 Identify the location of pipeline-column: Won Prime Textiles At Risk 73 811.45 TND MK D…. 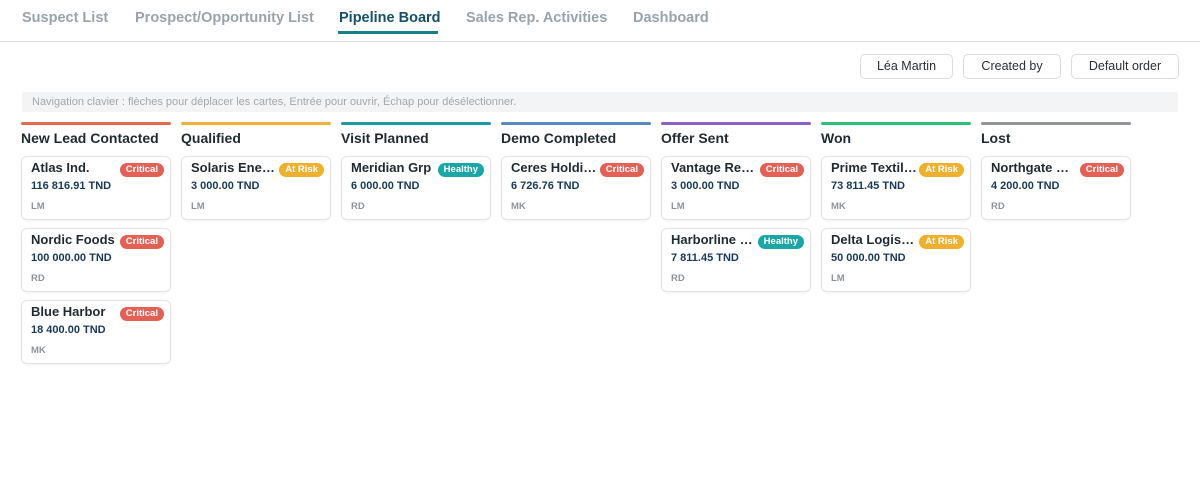
(896, 207).